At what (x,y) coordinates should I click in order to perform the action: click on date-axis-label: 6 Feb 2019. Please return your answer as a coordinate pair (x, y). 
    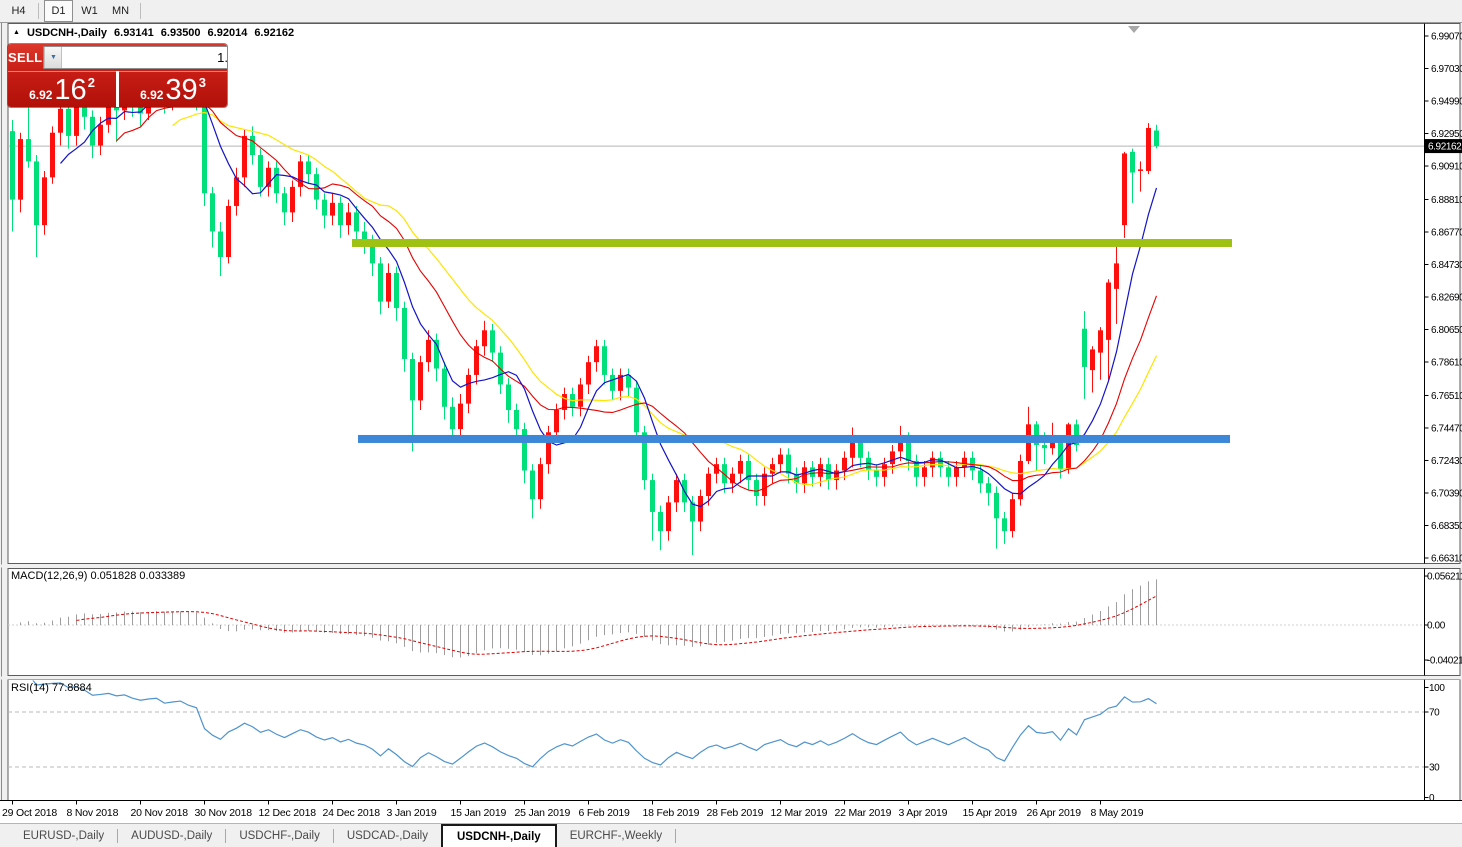
    Looking at the image, I should click on (604, 813).